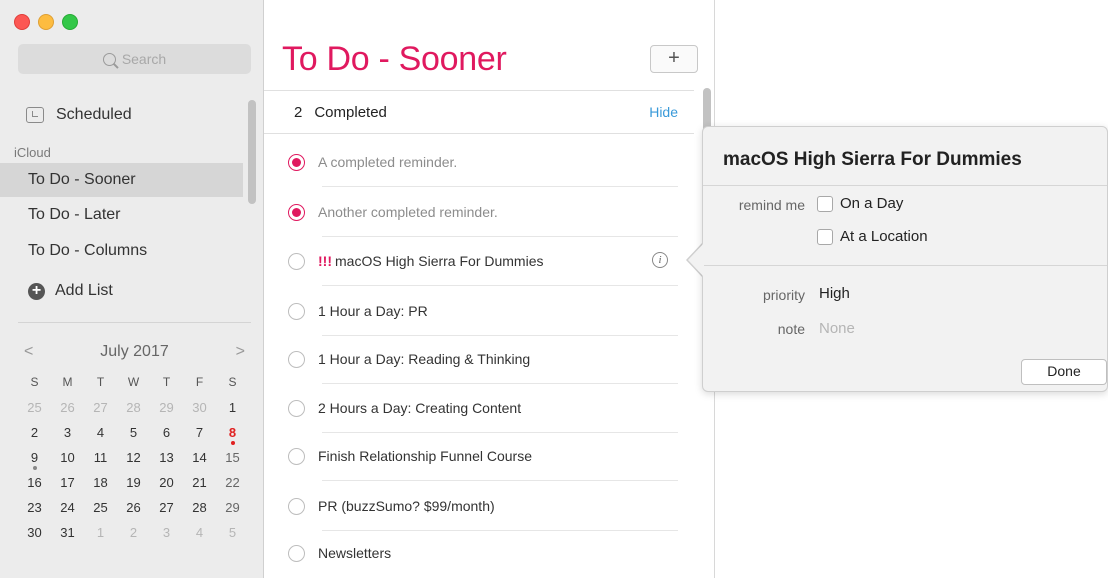  What do you see at coordinates (199, 432) in the screenshot?
I see `calendar-day: 7` at bounding box center [199, 432].